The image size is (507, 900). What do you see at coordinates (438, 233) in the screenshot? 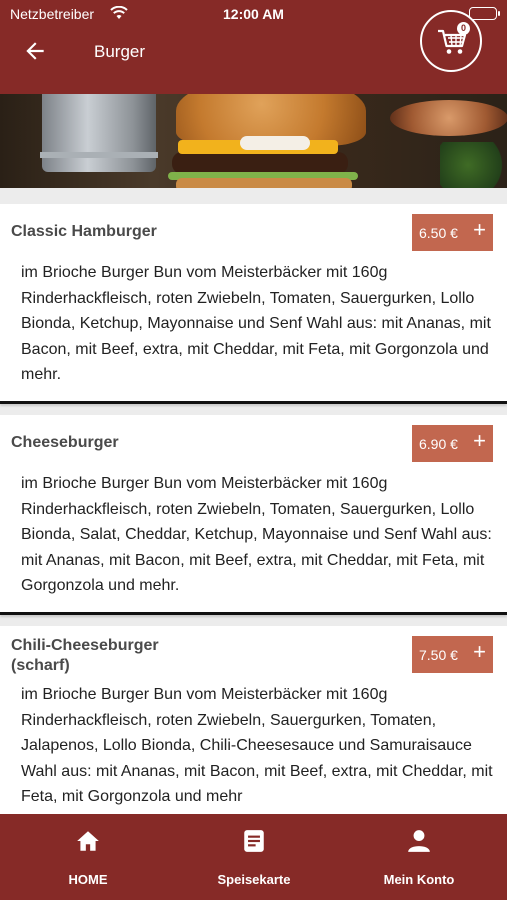
I see `item-price: 6.50 €` at bounding box center [438, 233].